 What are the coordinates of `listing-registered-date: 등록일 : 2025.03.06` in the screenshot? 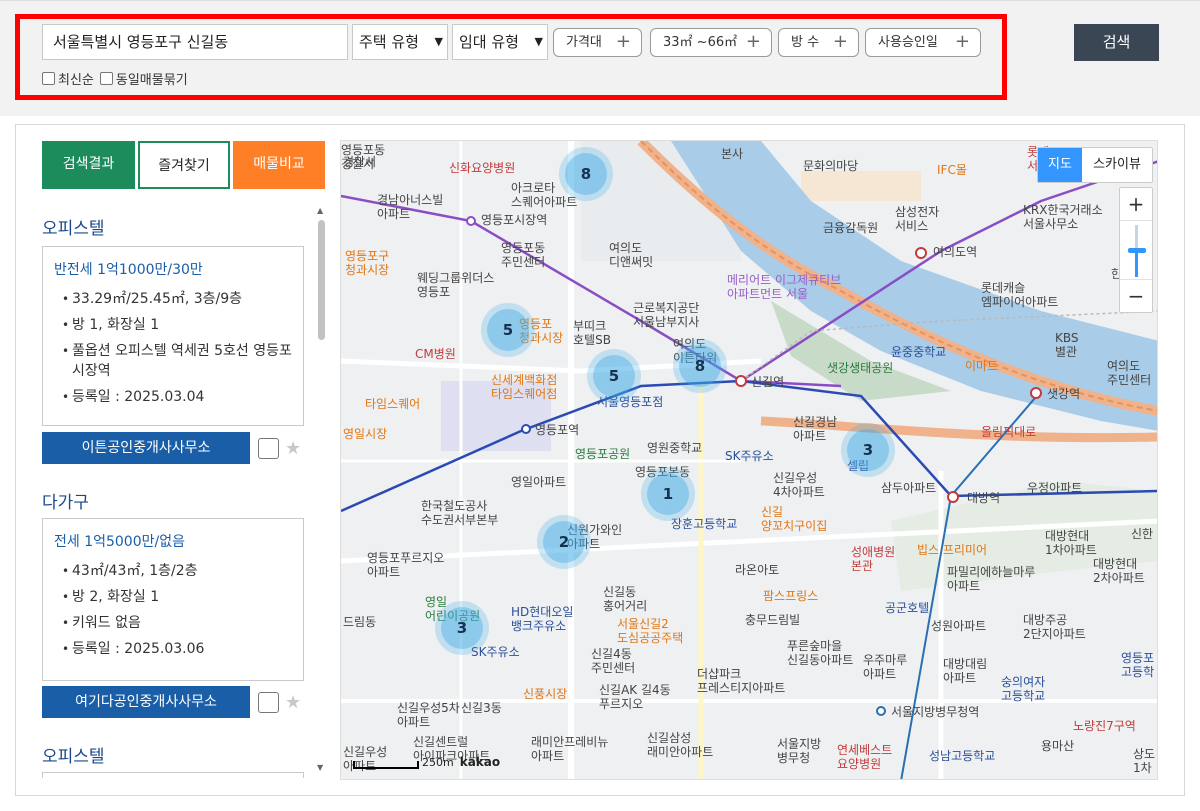 It's located at (182, 649).